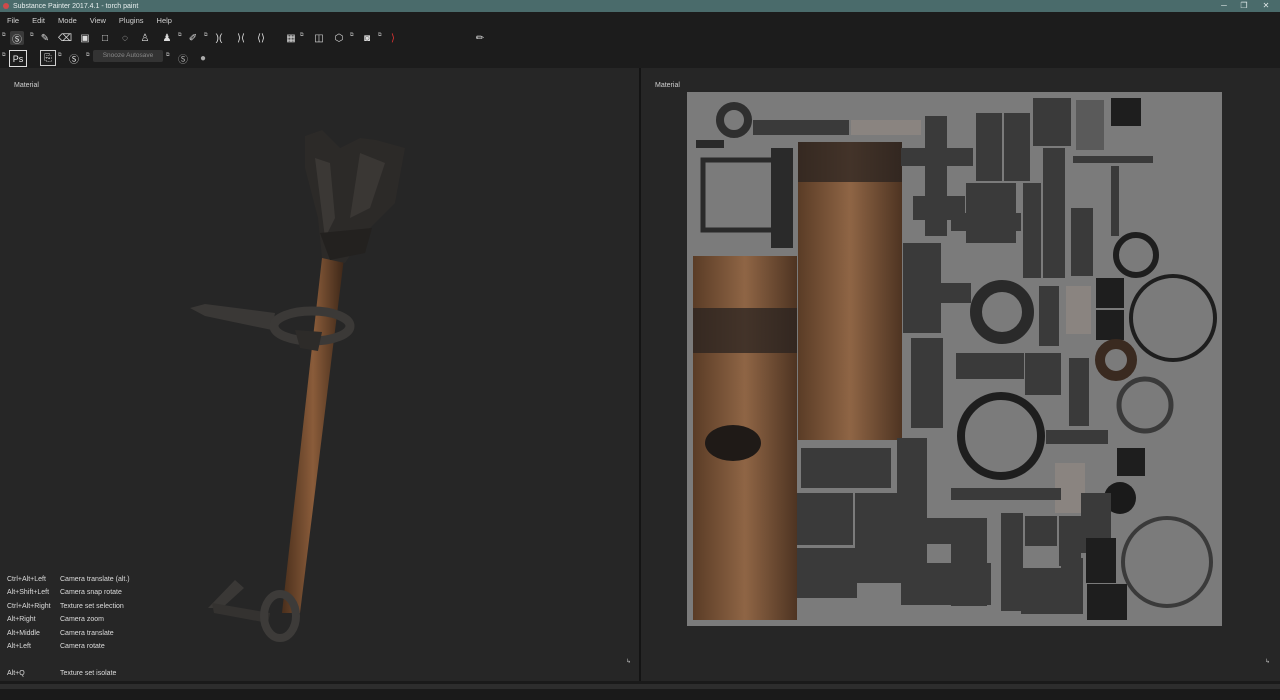 The height and width of the screenshot is (700, 1280). Describe the element at coordinates (367, 38) in the screenshot. I see `screenshot-icon: ◙` at that location.